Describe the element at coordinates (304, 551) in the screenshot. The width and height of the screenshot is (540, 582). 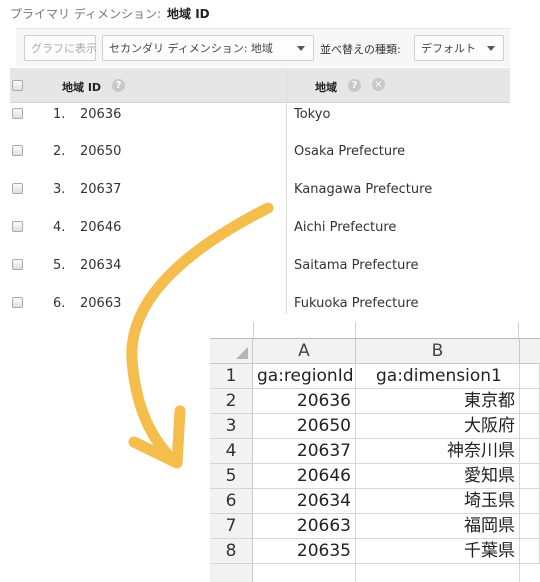
I see `spreadsheet-cell: 20635` at that location.